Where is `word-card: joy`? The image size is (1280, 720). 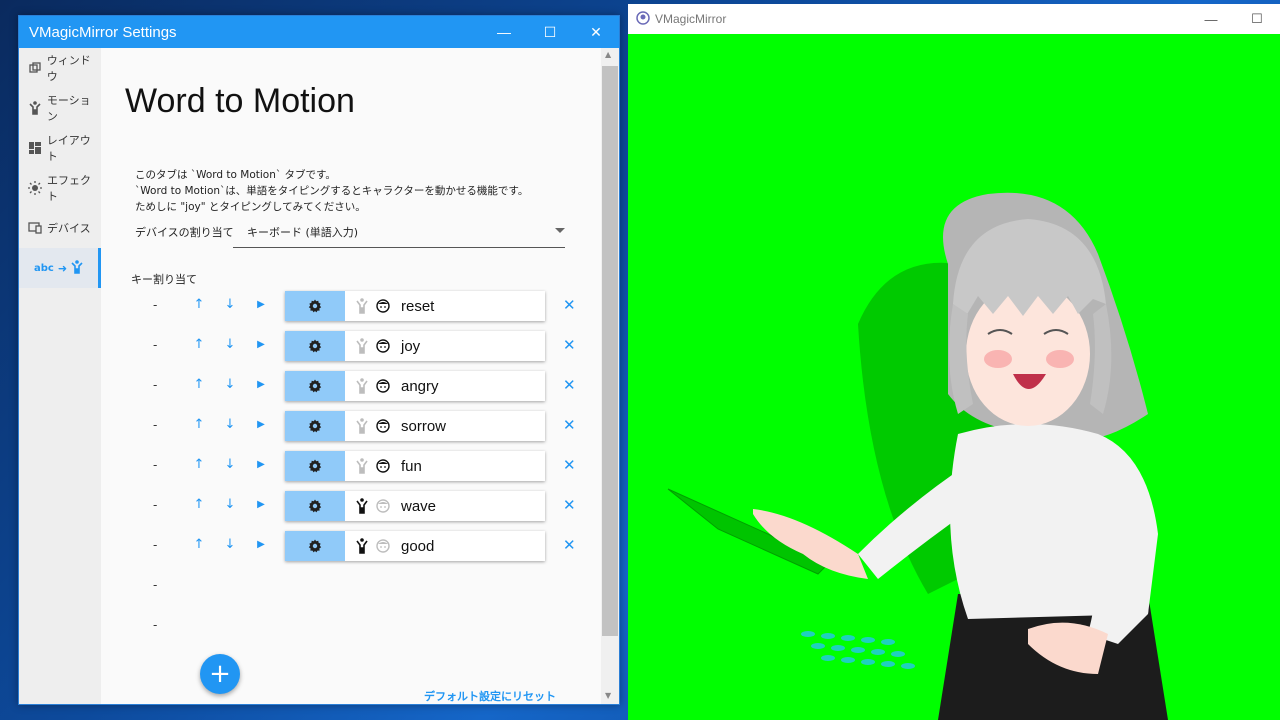 word-card: joy is located at coordinates (415, 346).